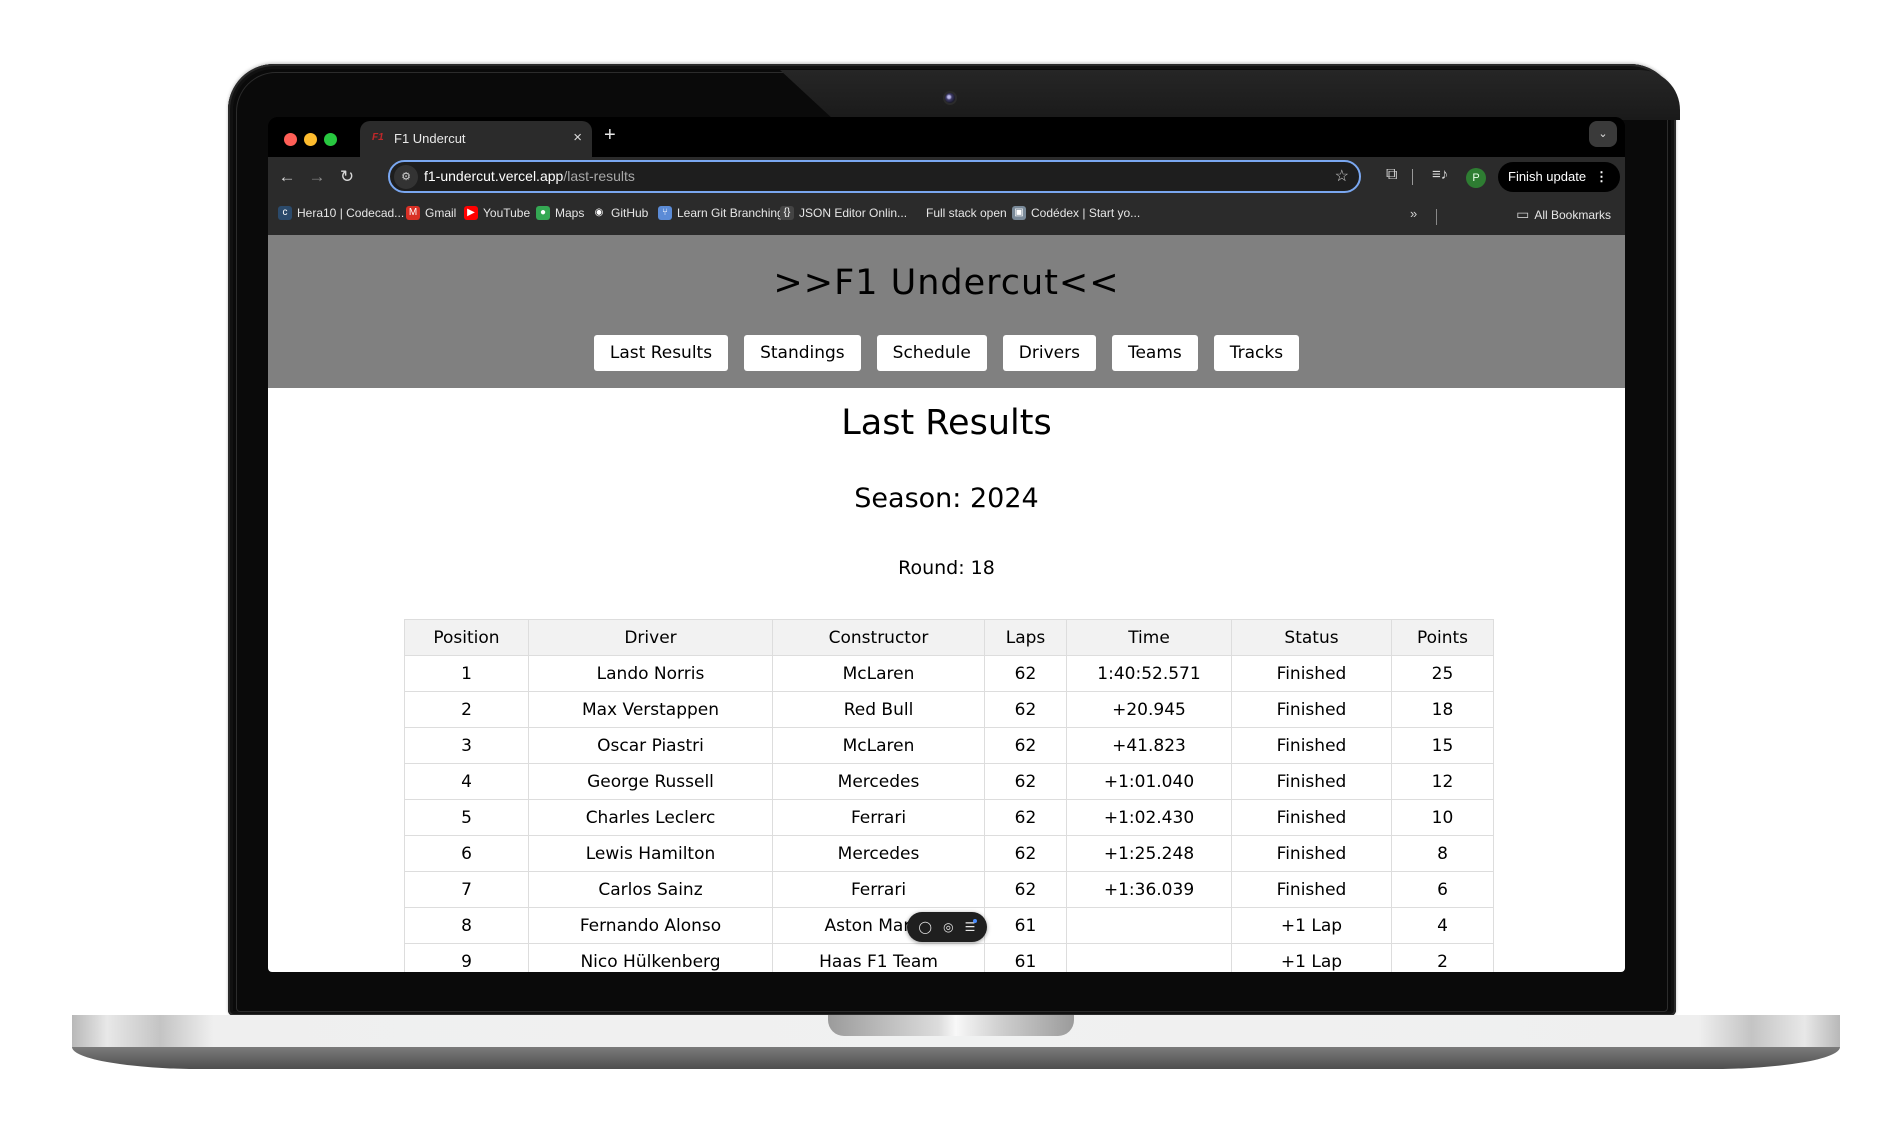  Describe the element at coordinates (650, 637) in the screenshot. I see `column-header: Driver` at that location.